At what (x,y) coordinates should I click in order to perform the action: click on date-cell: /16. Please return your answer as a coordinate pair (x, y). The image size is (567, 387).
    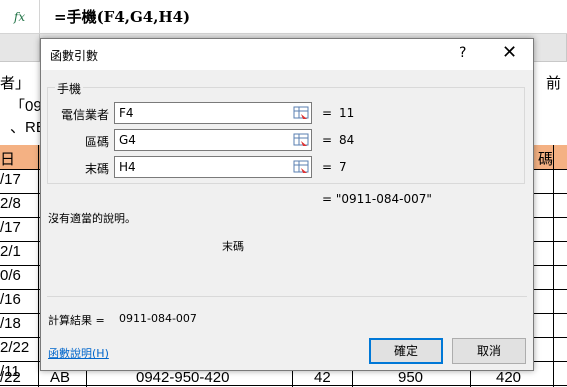
    Looking at the image, I should click on (10, 299).